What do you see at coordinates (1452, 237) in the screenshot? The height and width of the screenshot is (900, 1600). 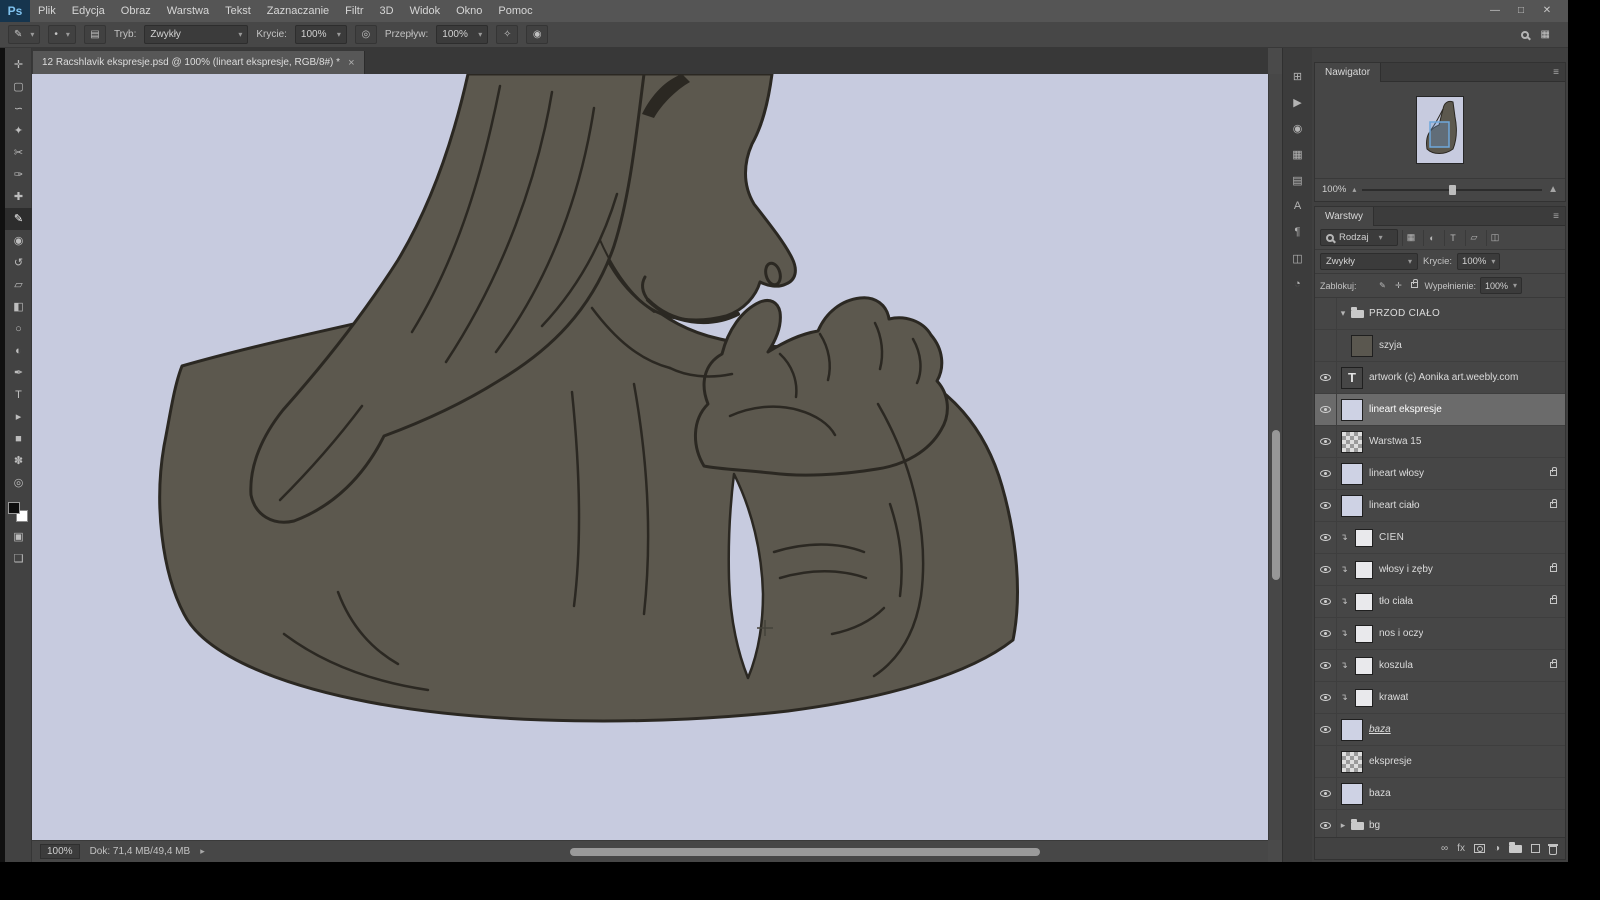 I see `type-filter-icon: T` at bounding box center [1452, 237].